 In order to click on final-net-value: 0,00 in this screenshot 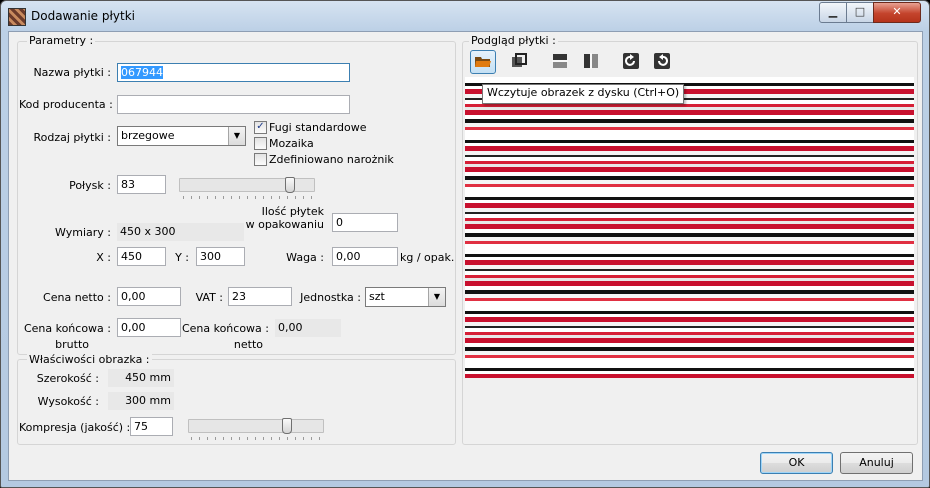, I will do `click(308, 328)`.